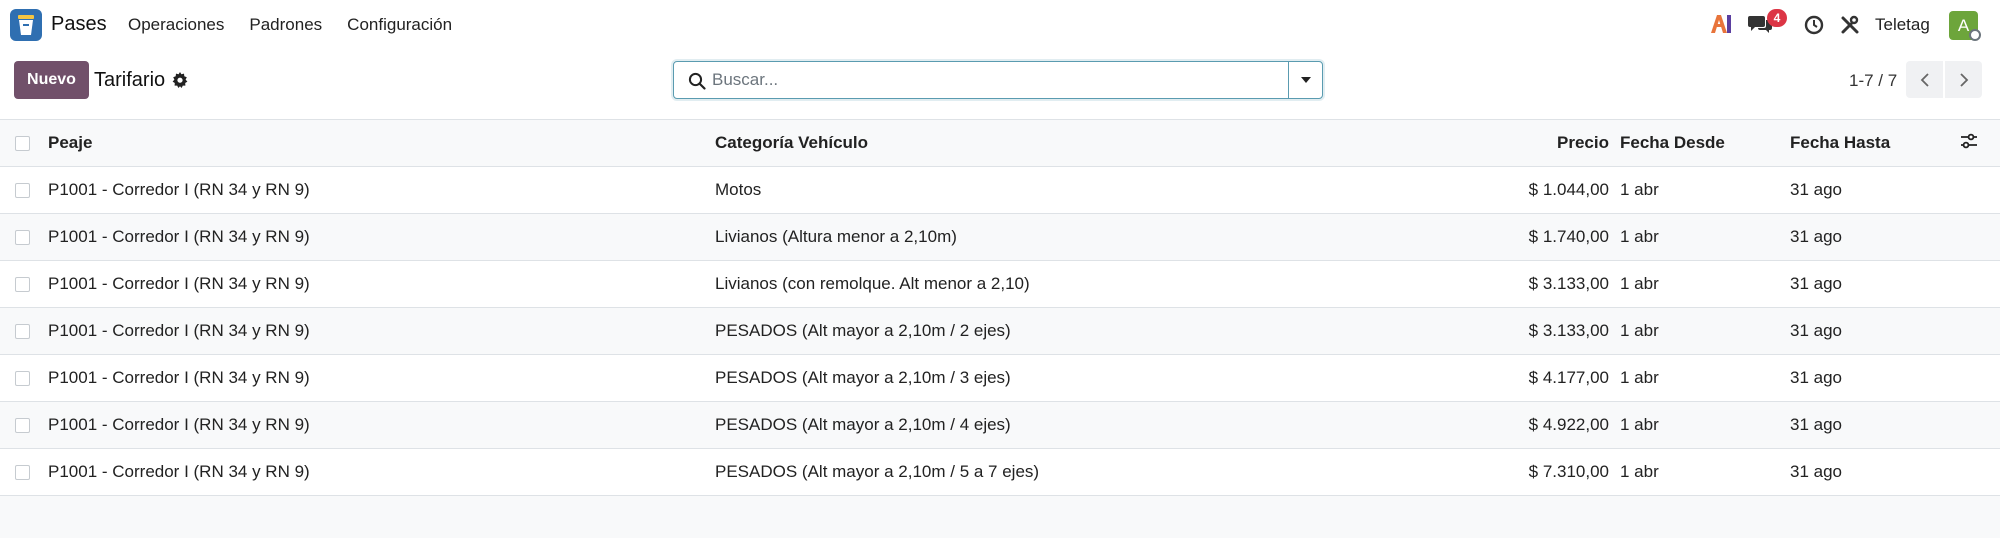 This screenshot has height=538, width=2000. What do you see at coordinates (1568, 236) in the screenshot?
I see `cell-precio: $ 1.740,00` at bounding box center [1568, 236].